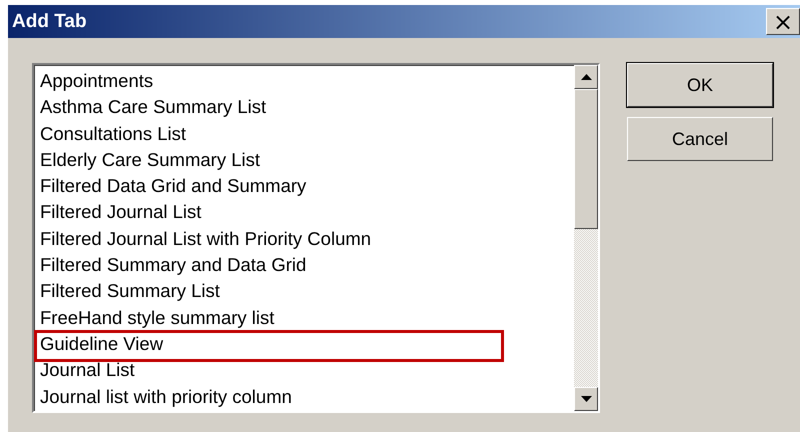 The width and height of the screenshot is (800, 432). What do you see at coordinates (173, 186) in the screenshot?
I see `list-item: Filtered Data Grid and Summary` at bounding box center [173, 186].